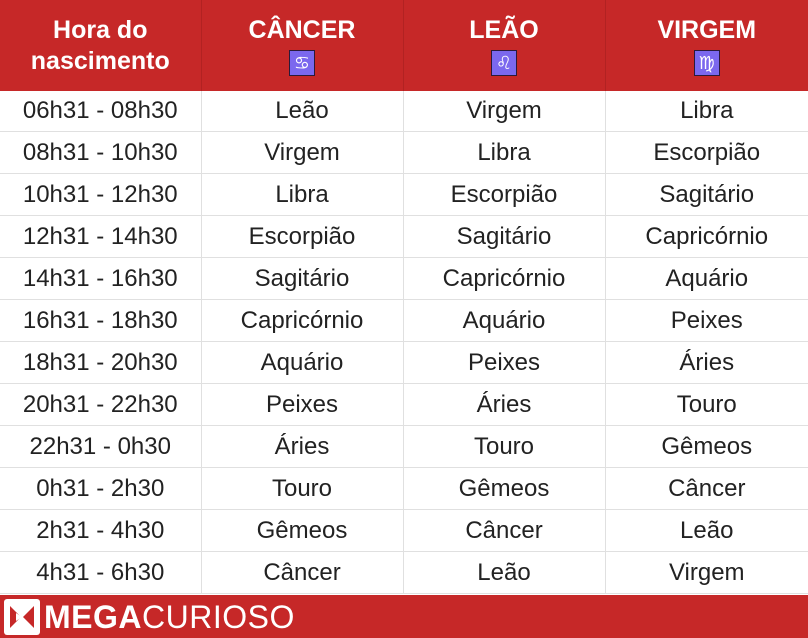  What do you see at coordinates (302, 152) in the screenshot?
I see `cell-cancer: Virgem` at bounding box center [302, 152].